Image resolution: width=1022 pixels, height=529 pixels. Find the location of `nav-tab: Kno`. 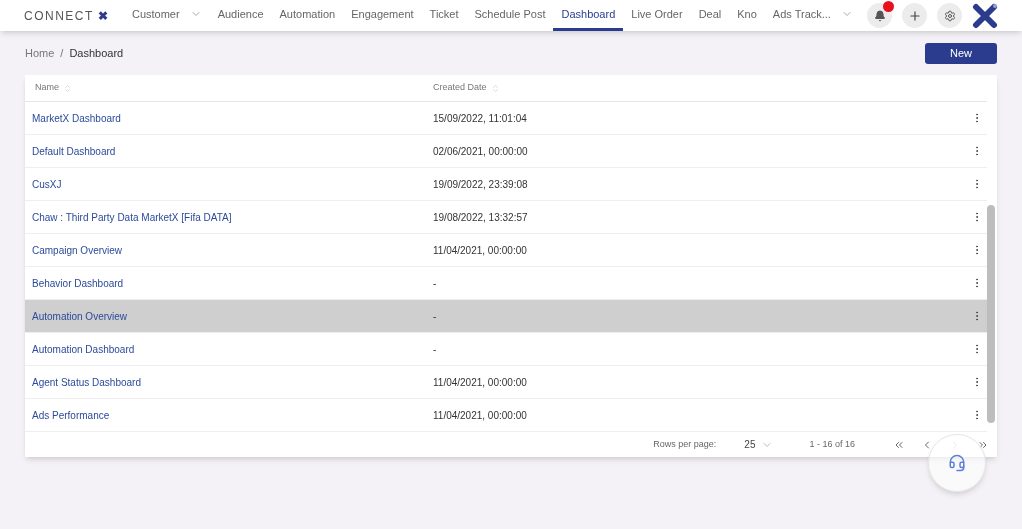

nav-tab: Kno is located at coordinates (747, 15).